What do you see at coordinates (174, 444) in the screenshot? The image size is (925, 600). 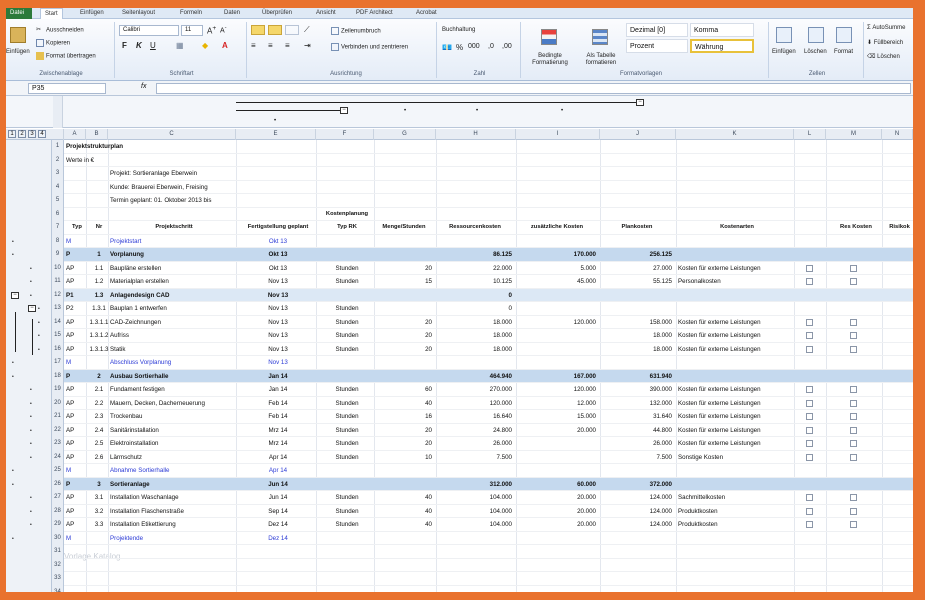 I see `cell-c23: Elektroinstallation` at bounding box center [174, 444].